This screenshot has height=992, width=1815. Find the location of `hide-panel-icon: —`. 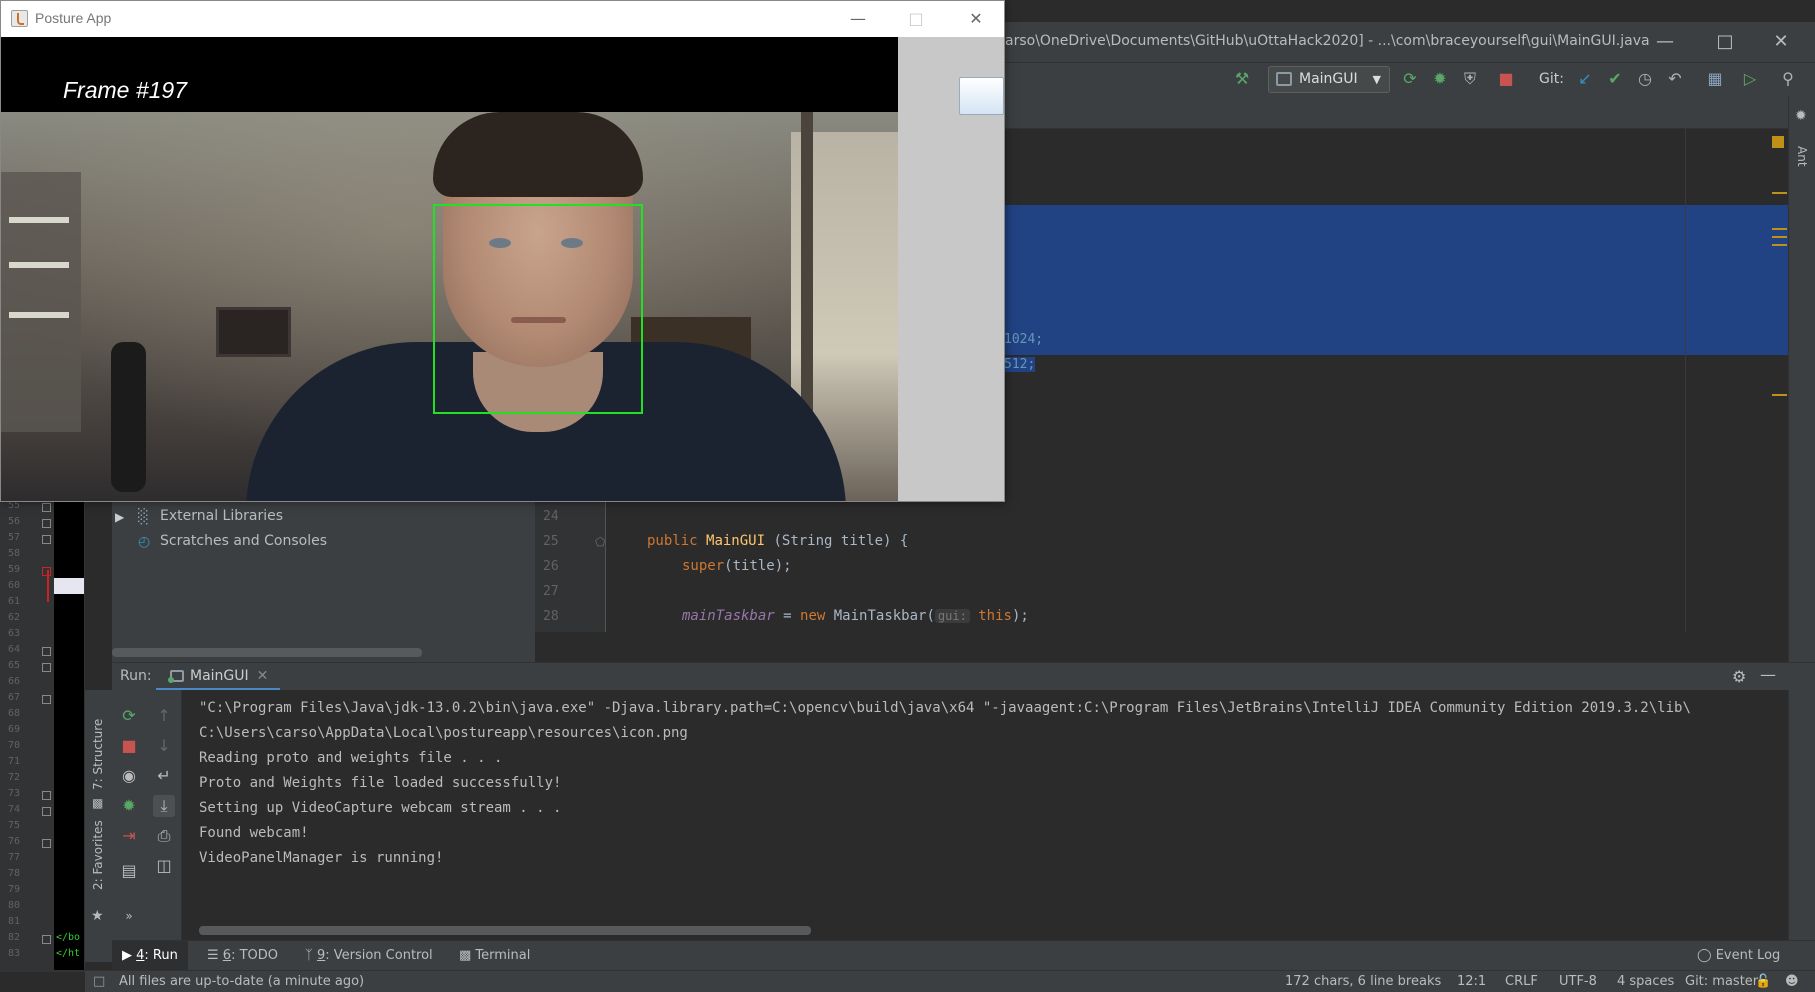

hide-panel-icon: — is located at coordinates (1768, 674).